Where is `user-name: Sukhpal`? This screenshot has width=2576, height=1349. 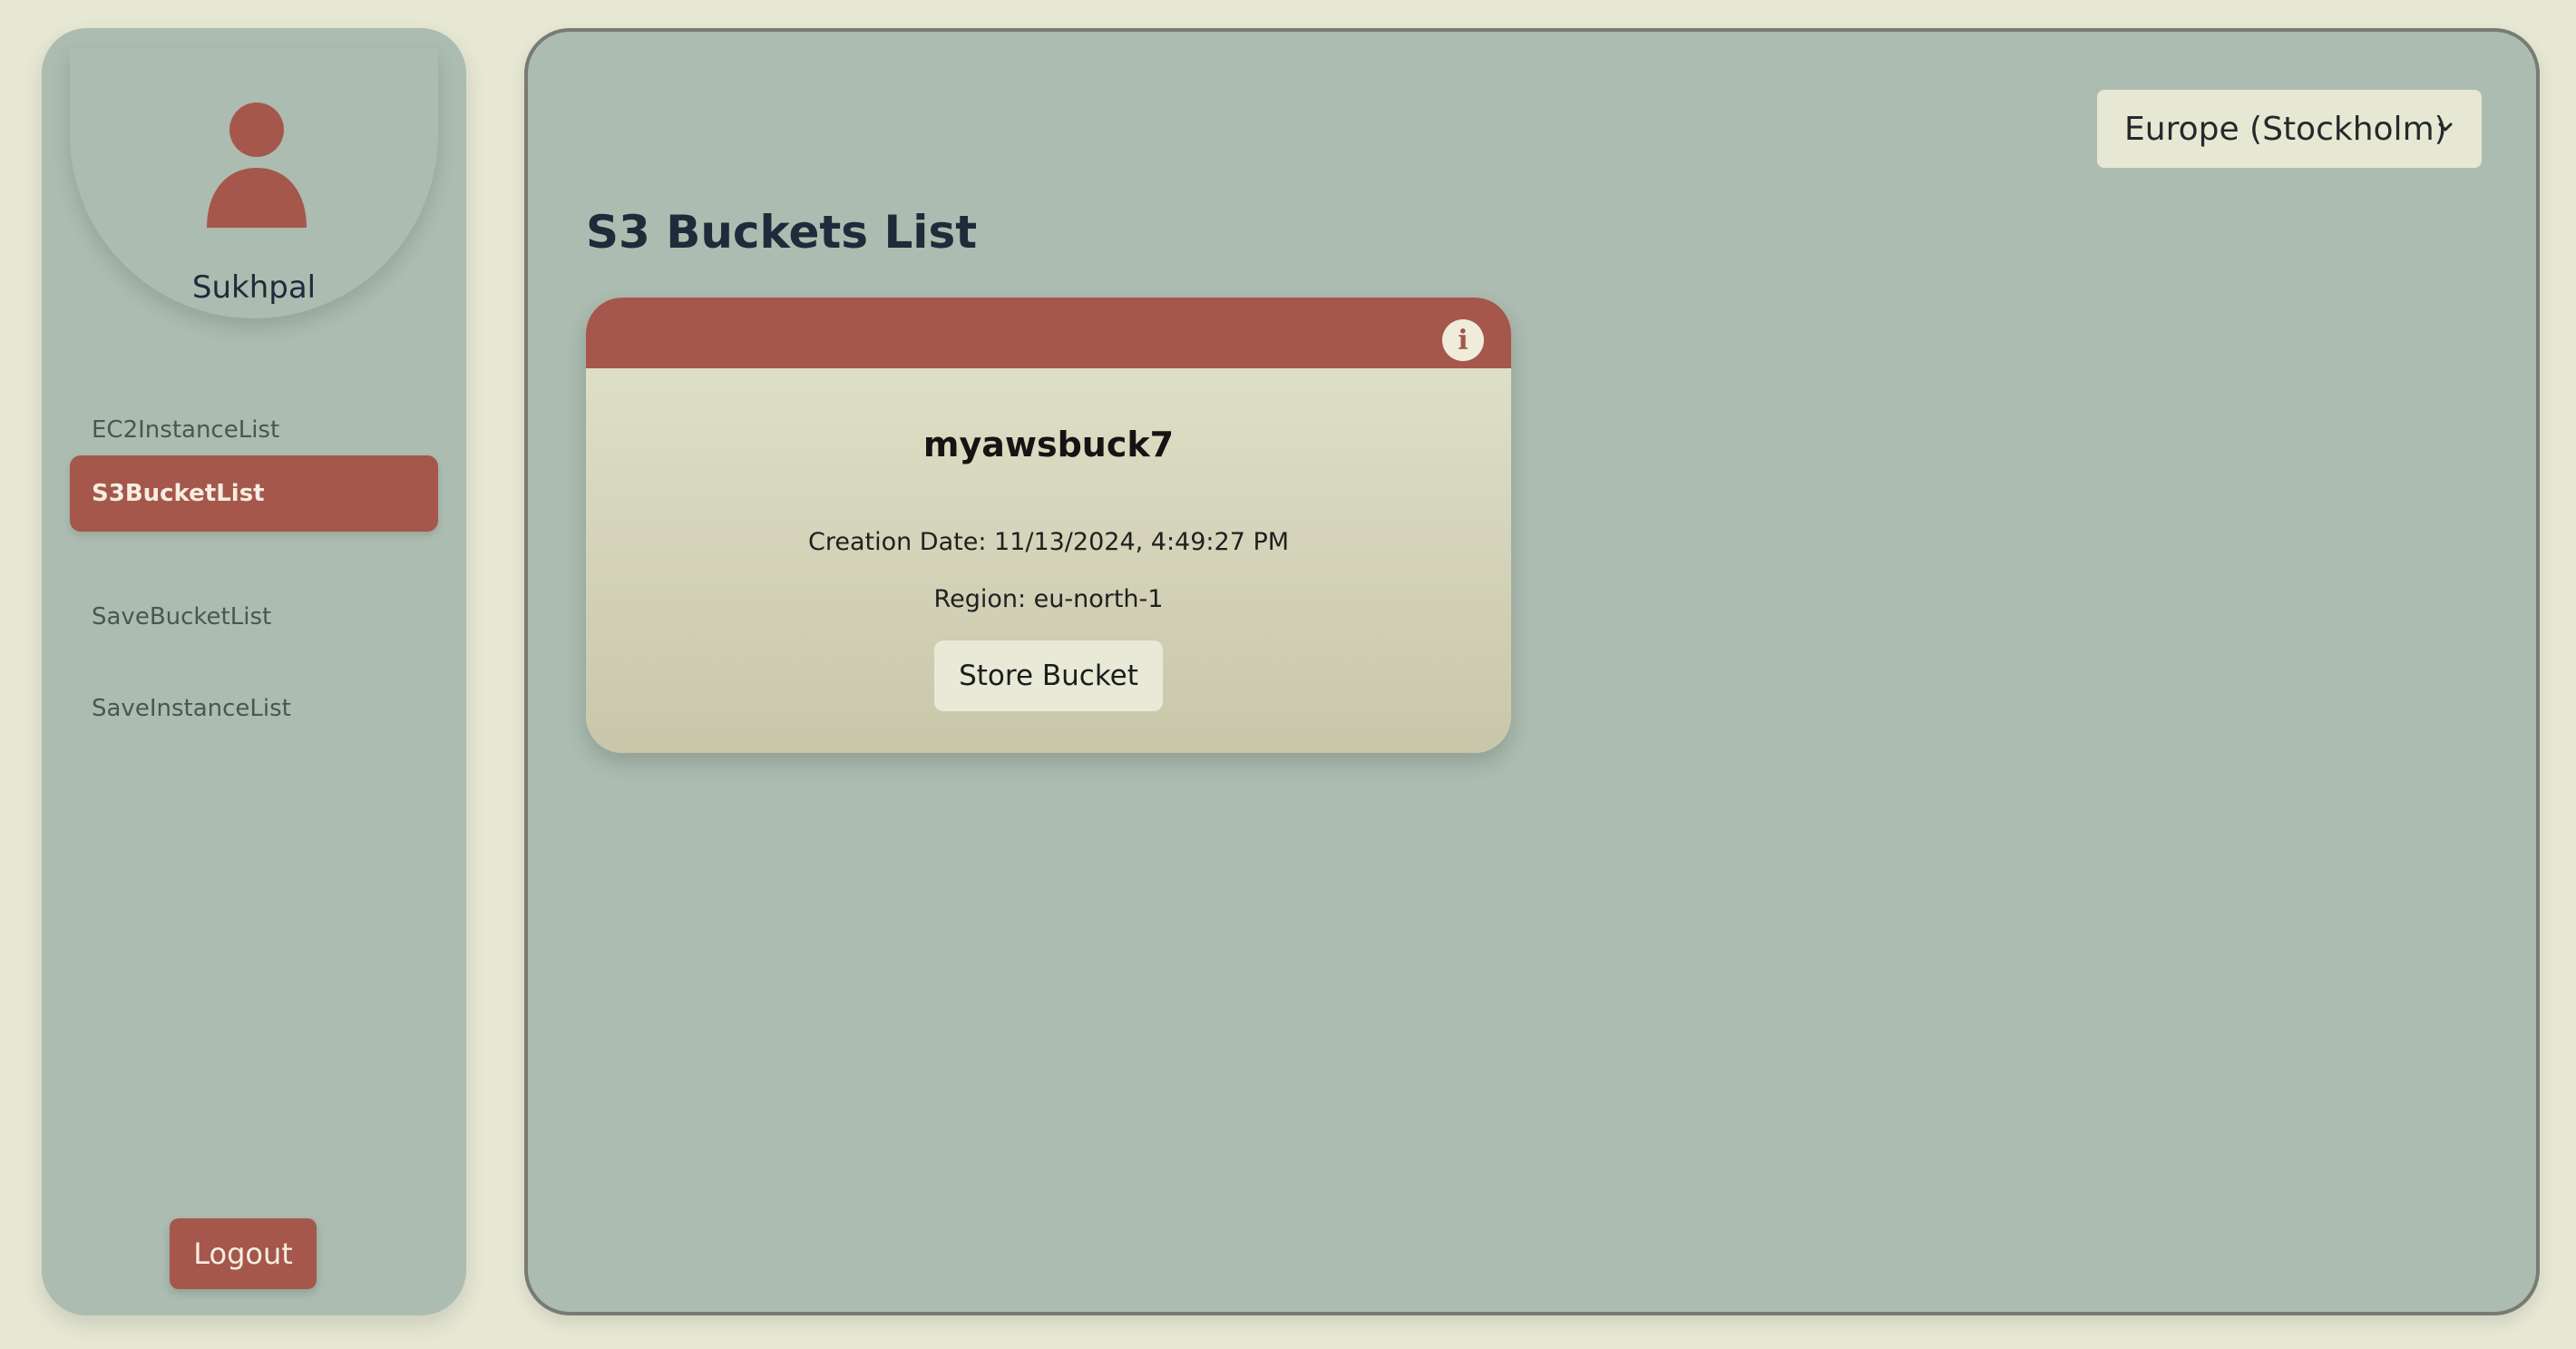 user-name: Sukhpal is located at coordinates (254, 287).